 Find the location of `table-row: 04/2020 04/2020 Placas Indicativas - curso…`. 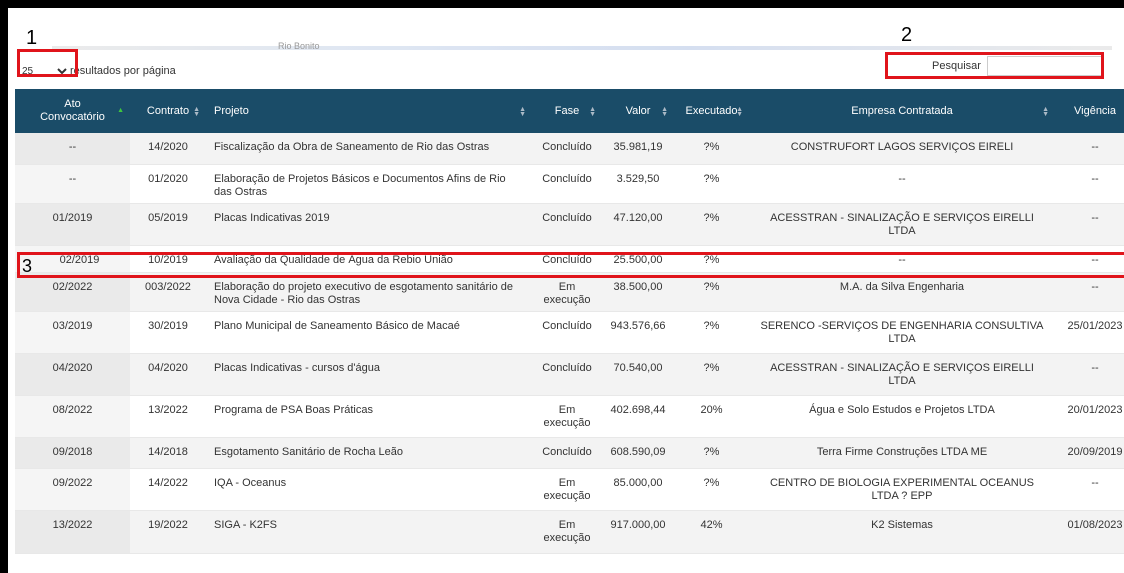

table-row: 04/2020 04/2020 Placas Indicativas - curso… is located at coordinates (569, 374).